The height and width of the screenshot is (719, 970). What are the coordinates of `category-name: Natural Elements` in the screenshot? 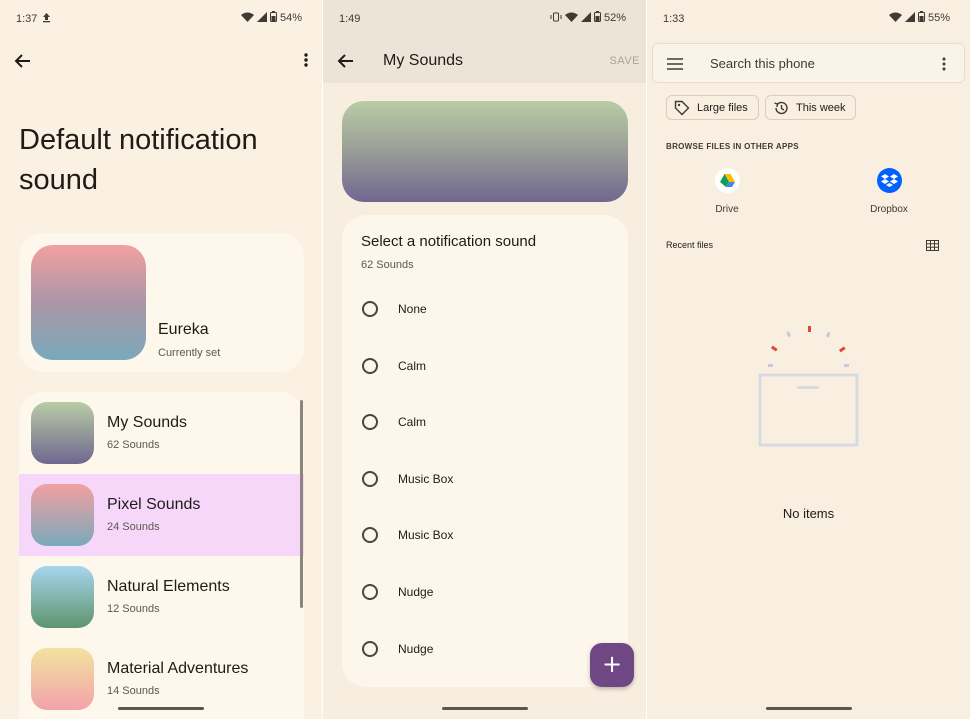 It's located at (168, 586).